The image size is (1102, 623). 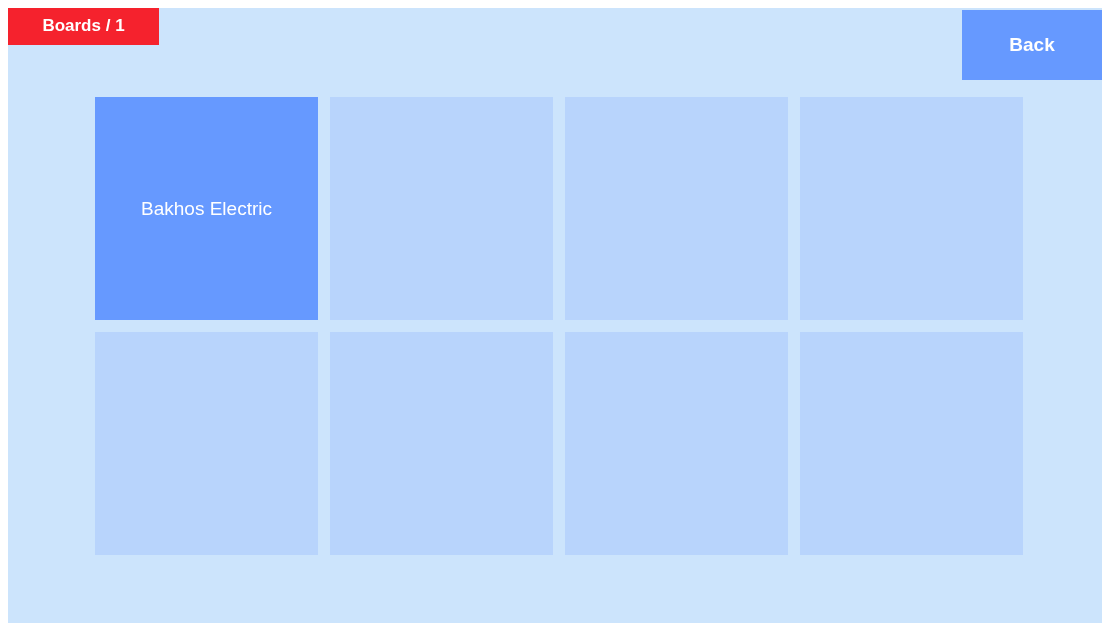 I want to click on back-button: Back, so click(x=1032, y=45).